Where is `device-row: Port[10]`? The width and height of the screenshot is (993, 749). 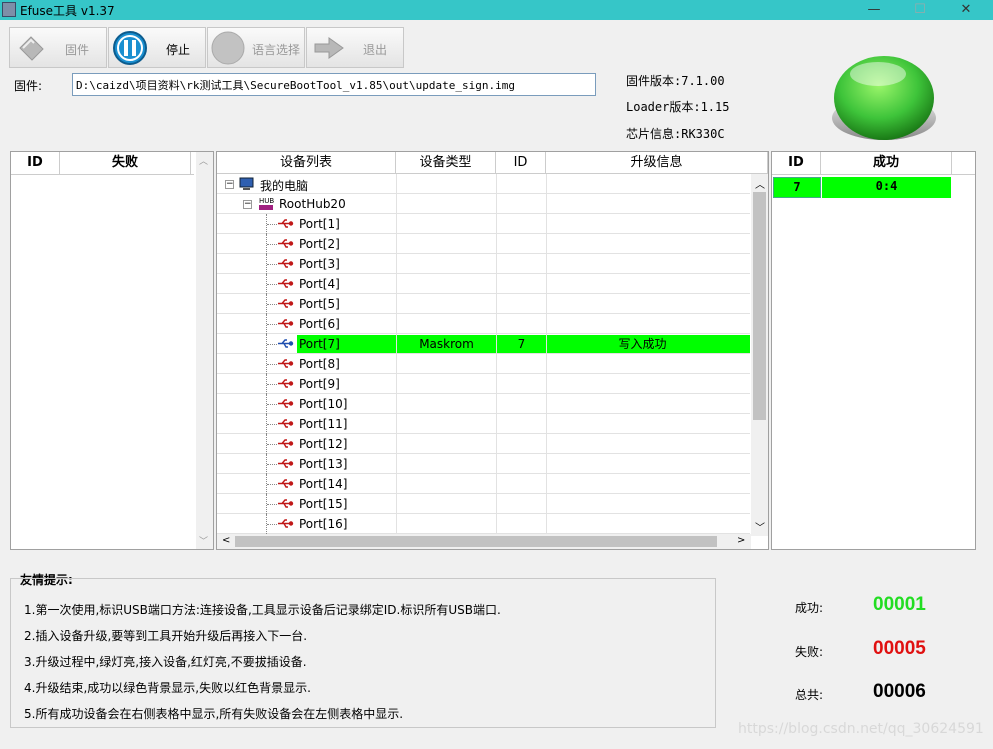
device-row: Port[10] is located at coordinates (483, 404).